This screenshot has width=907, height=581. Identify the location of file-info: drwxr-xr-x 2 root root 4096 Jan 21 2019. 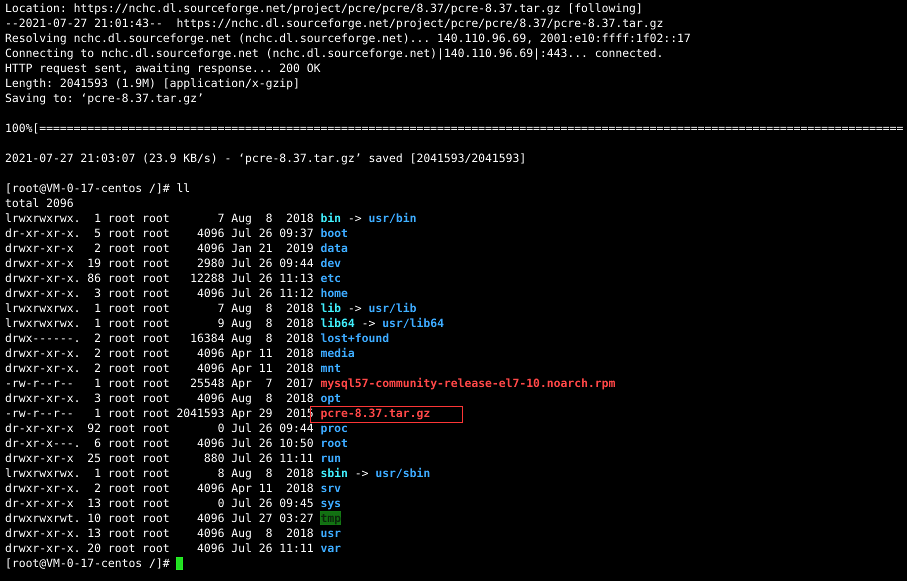
(159, 248).